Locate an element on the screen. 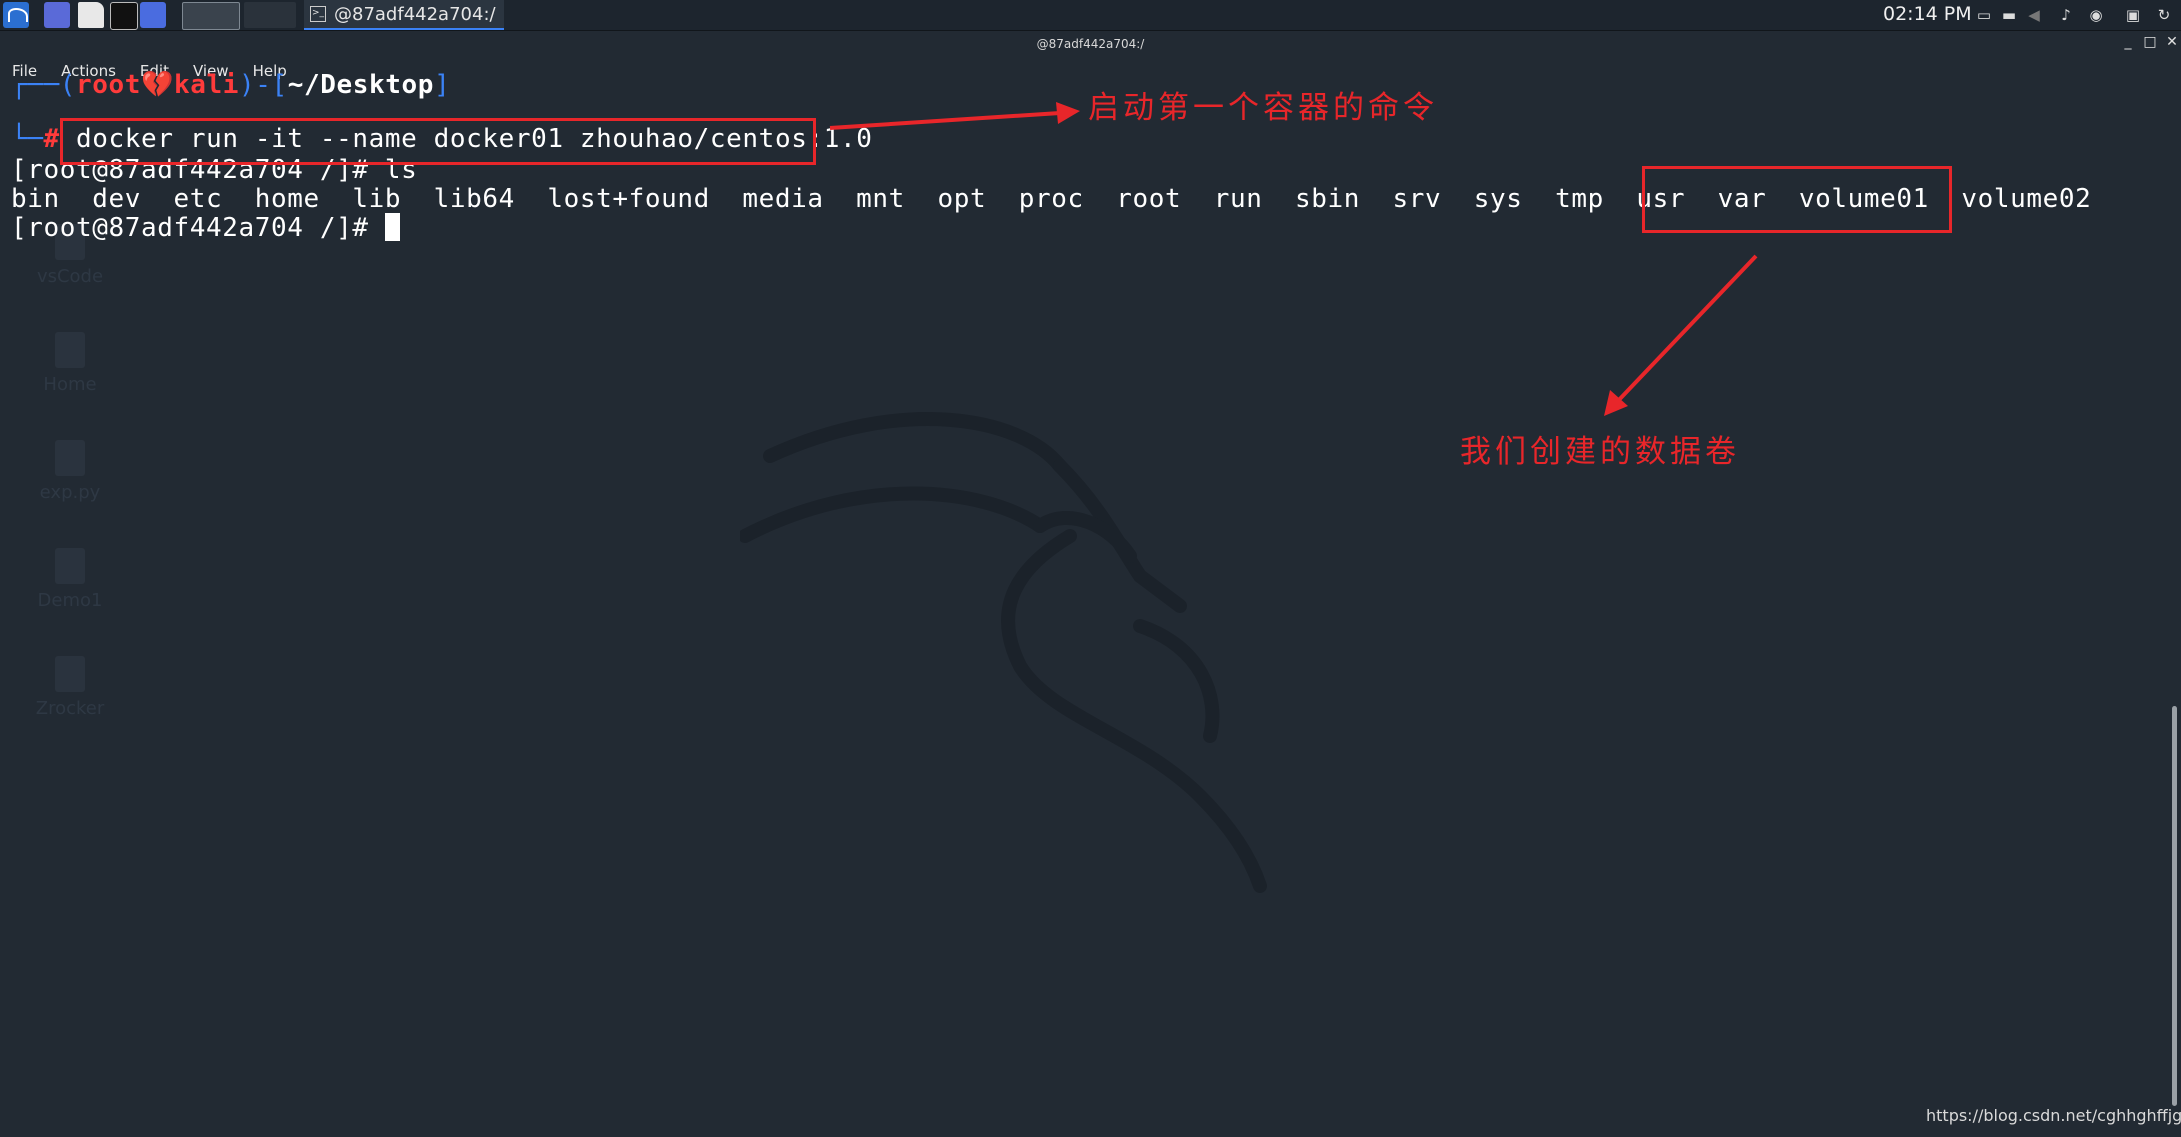 This screenshot has height=1137, width=2181. scrollbar-thumb is located at coordinates (2174, 906).